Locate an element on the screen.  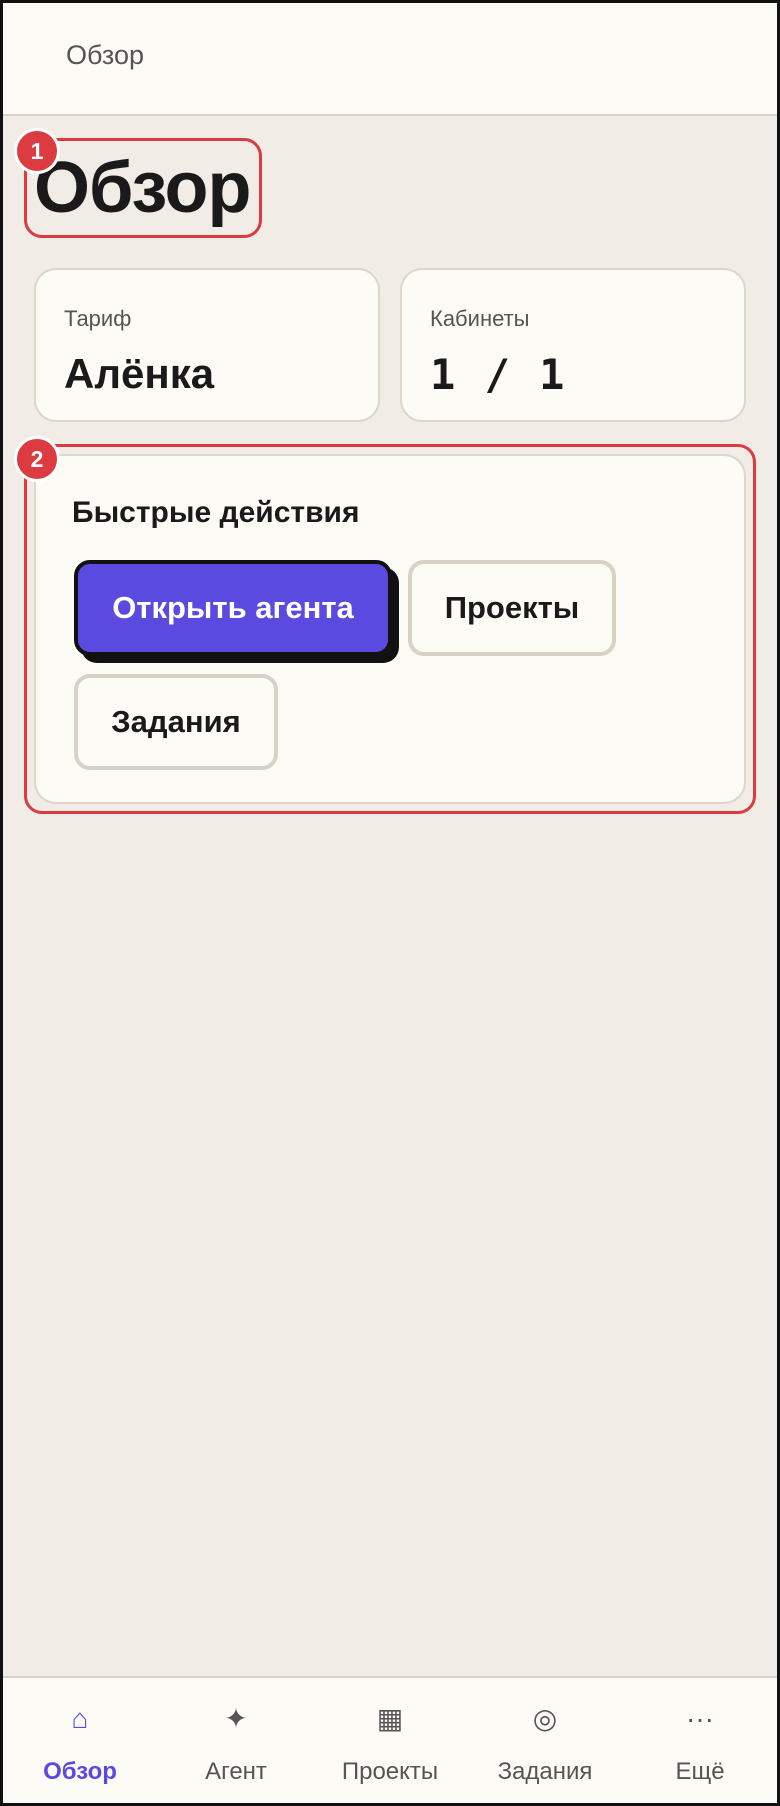
cabinets-label: Кабинеты is located at coordinates (480, 318).